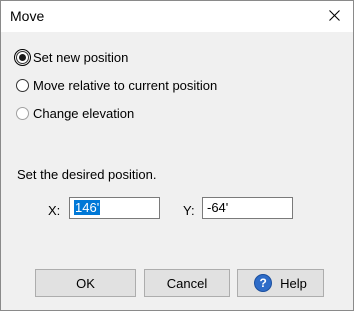  I want to click on close-button, so click(335, 16).